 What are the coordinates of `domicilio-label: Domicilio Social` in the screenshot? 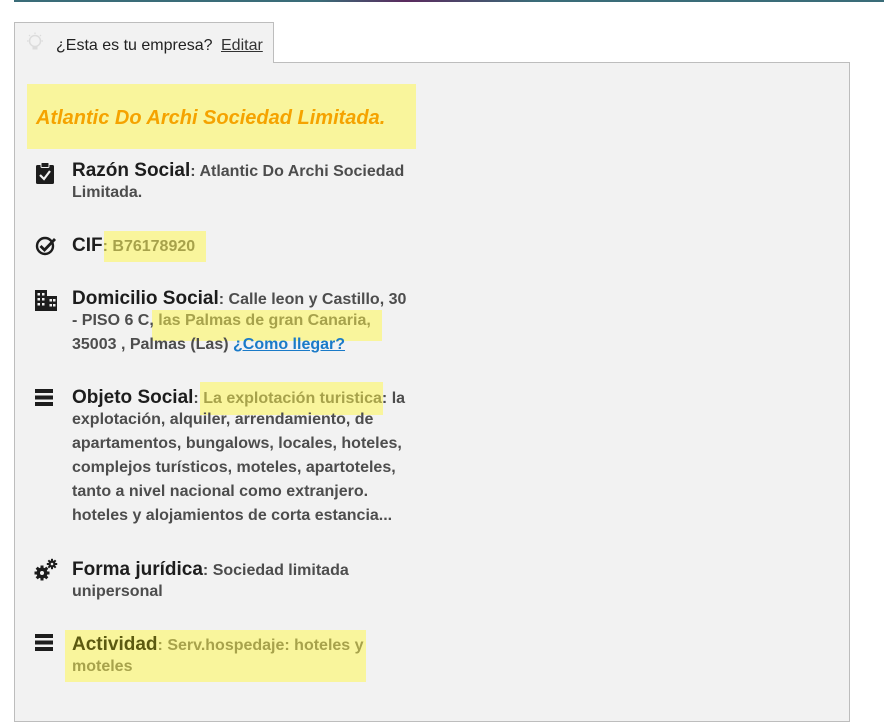 It's located at (145, 298).